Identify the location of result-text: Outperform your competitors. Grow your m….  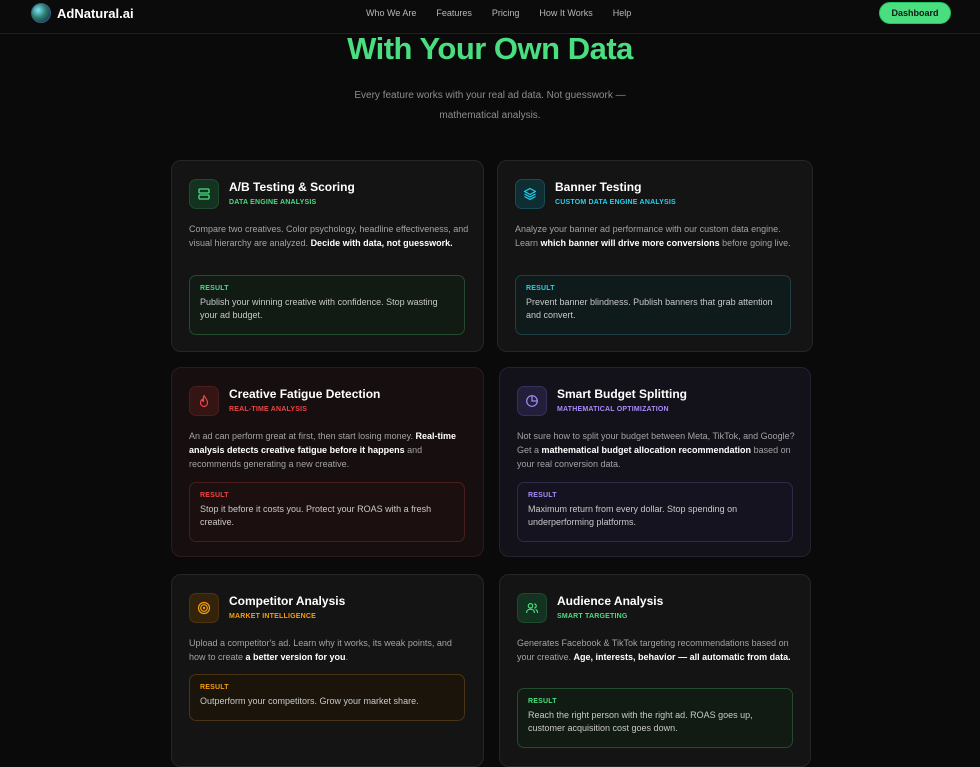
(309, 701).